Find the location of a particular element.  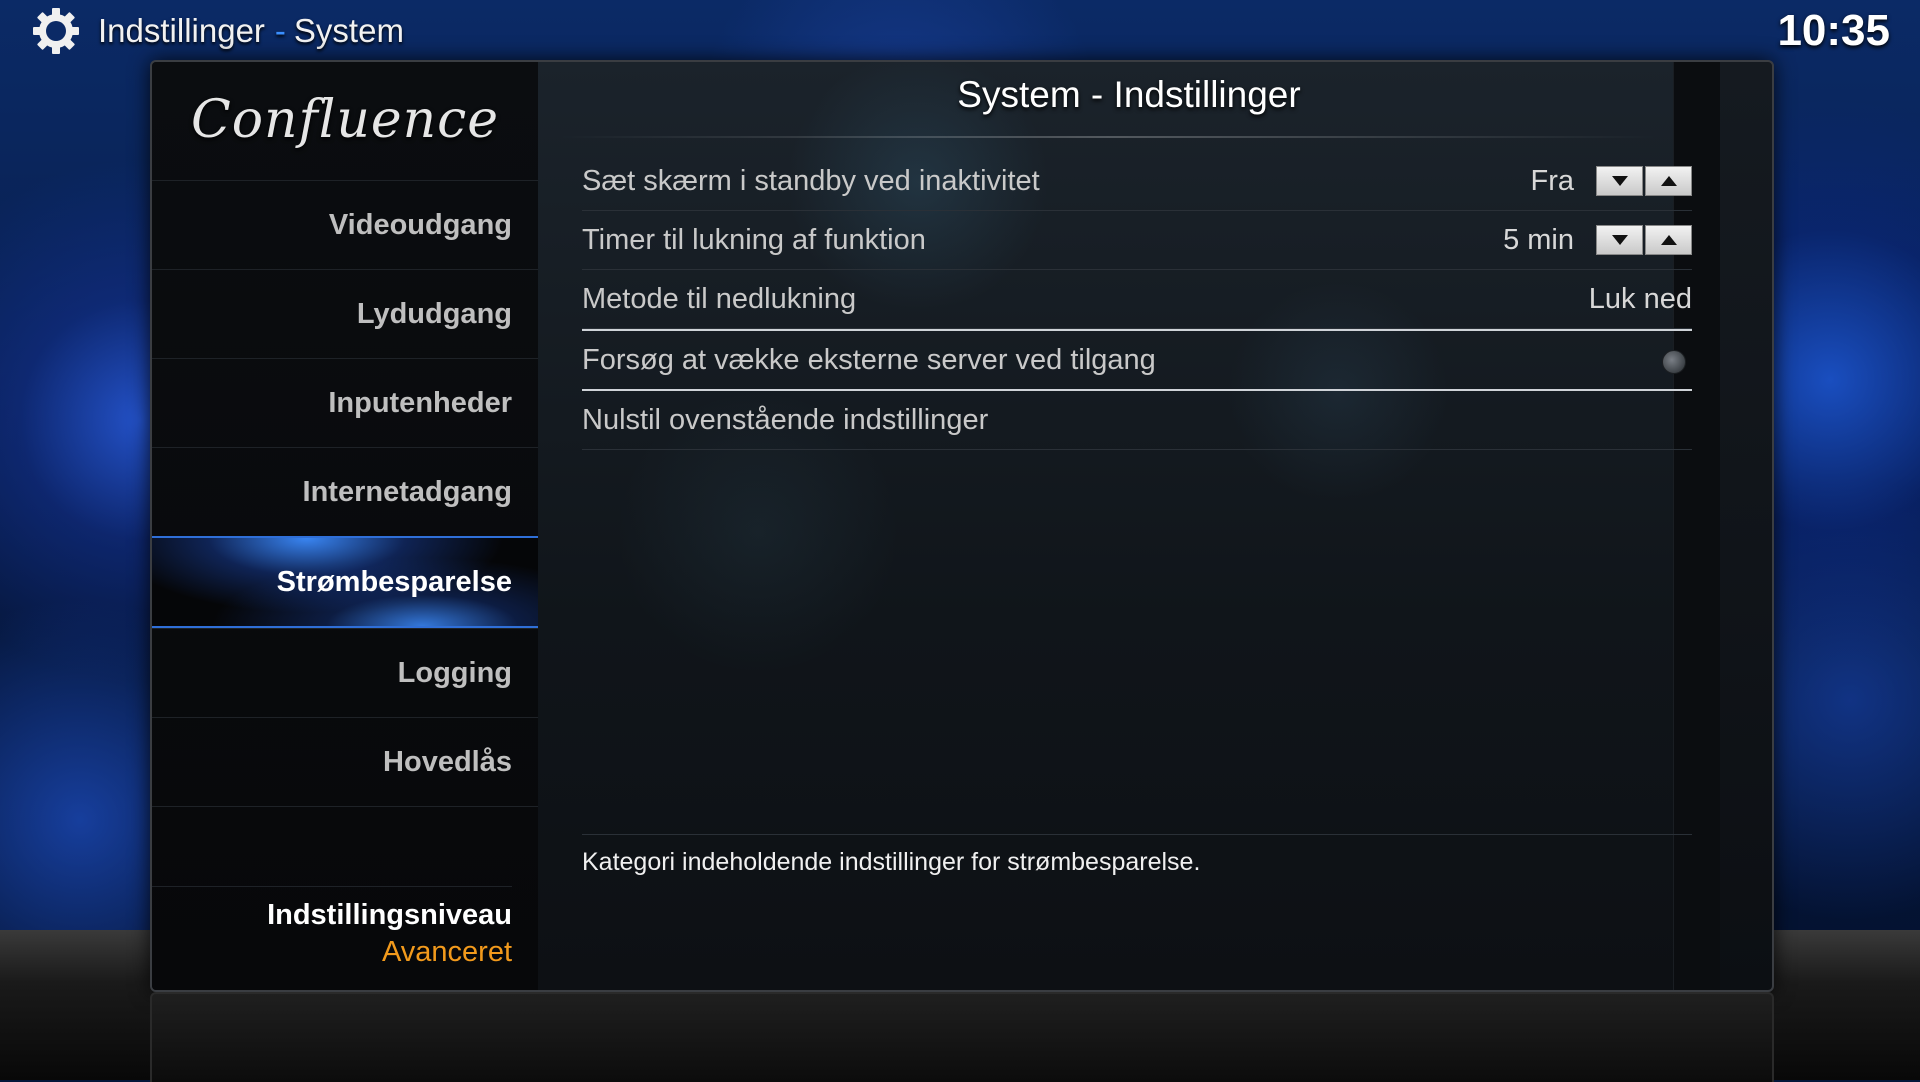

confluence-logo: Confluence is located at coordinates (345, 120).